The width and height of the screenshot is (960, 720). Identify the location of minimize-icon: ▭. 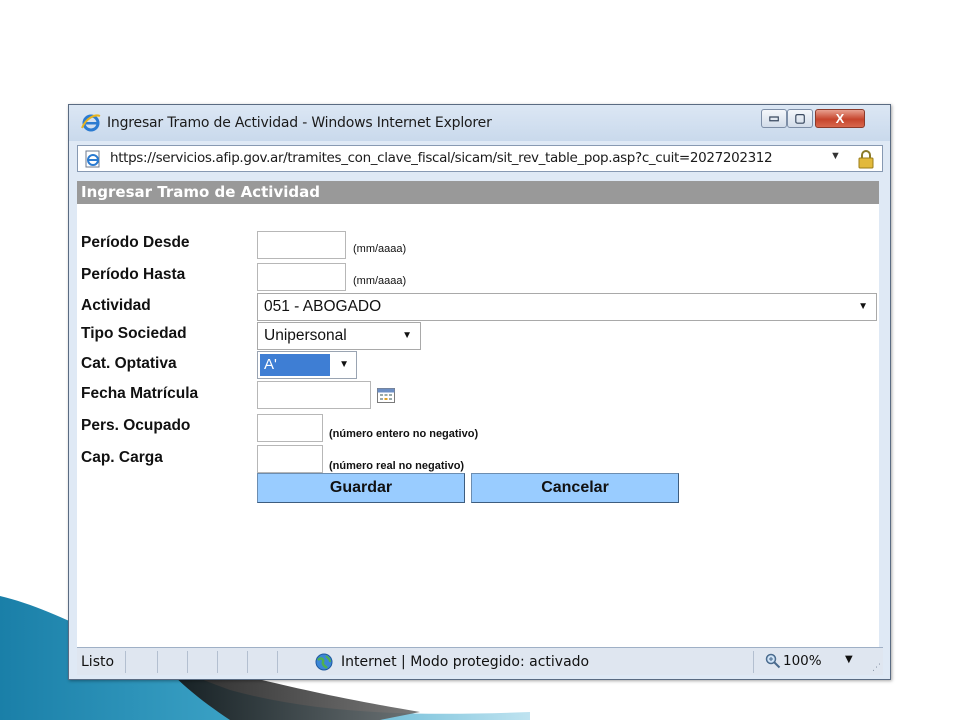
(774, 118).